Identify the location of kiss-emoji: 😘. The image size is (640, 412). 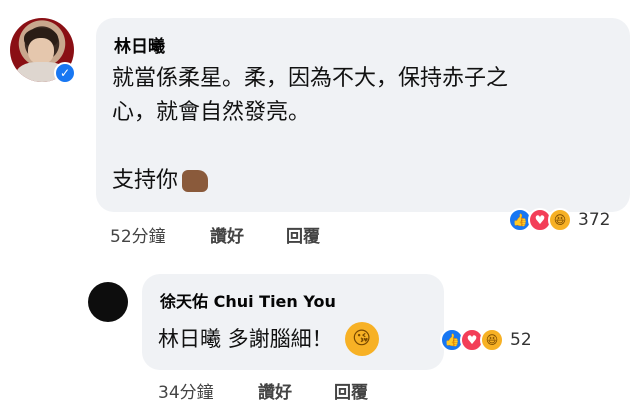
(361, 339).